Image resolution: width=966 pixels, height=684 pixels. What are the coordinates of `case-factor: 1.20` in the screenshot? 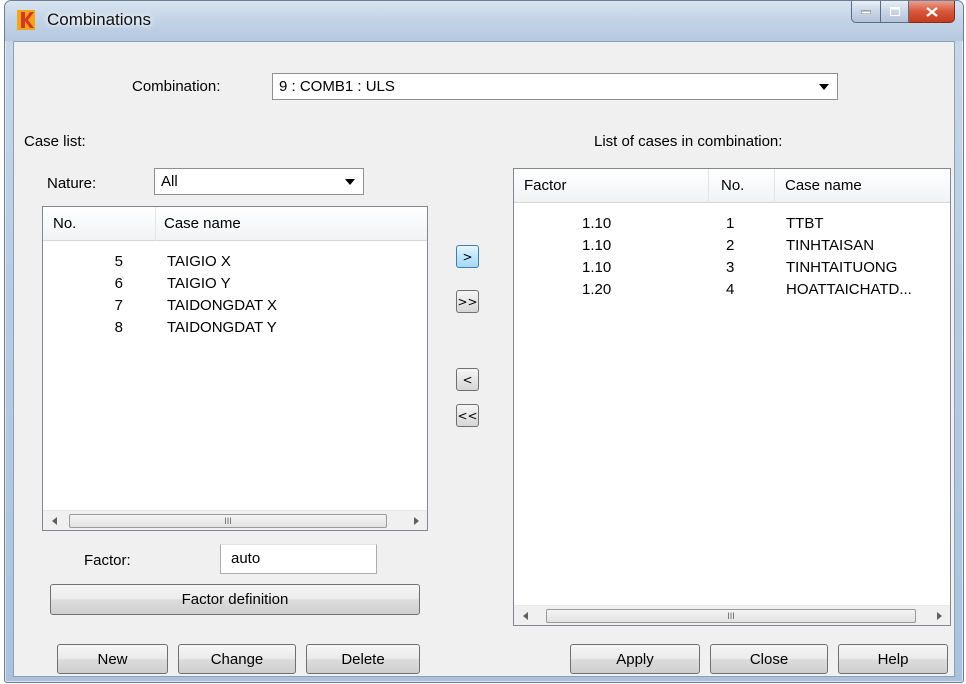 It's located at (597, 289).